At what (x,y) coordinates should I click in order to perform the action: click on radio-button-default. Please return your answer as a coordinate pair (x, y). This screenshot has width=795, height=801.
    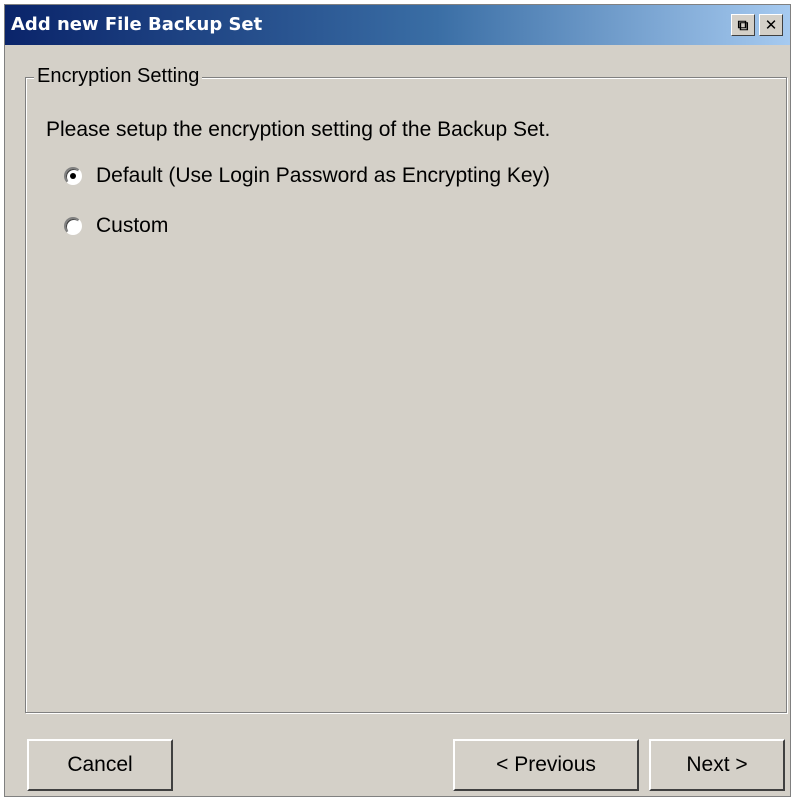
    Looking at the image, I should click on (73, 176).